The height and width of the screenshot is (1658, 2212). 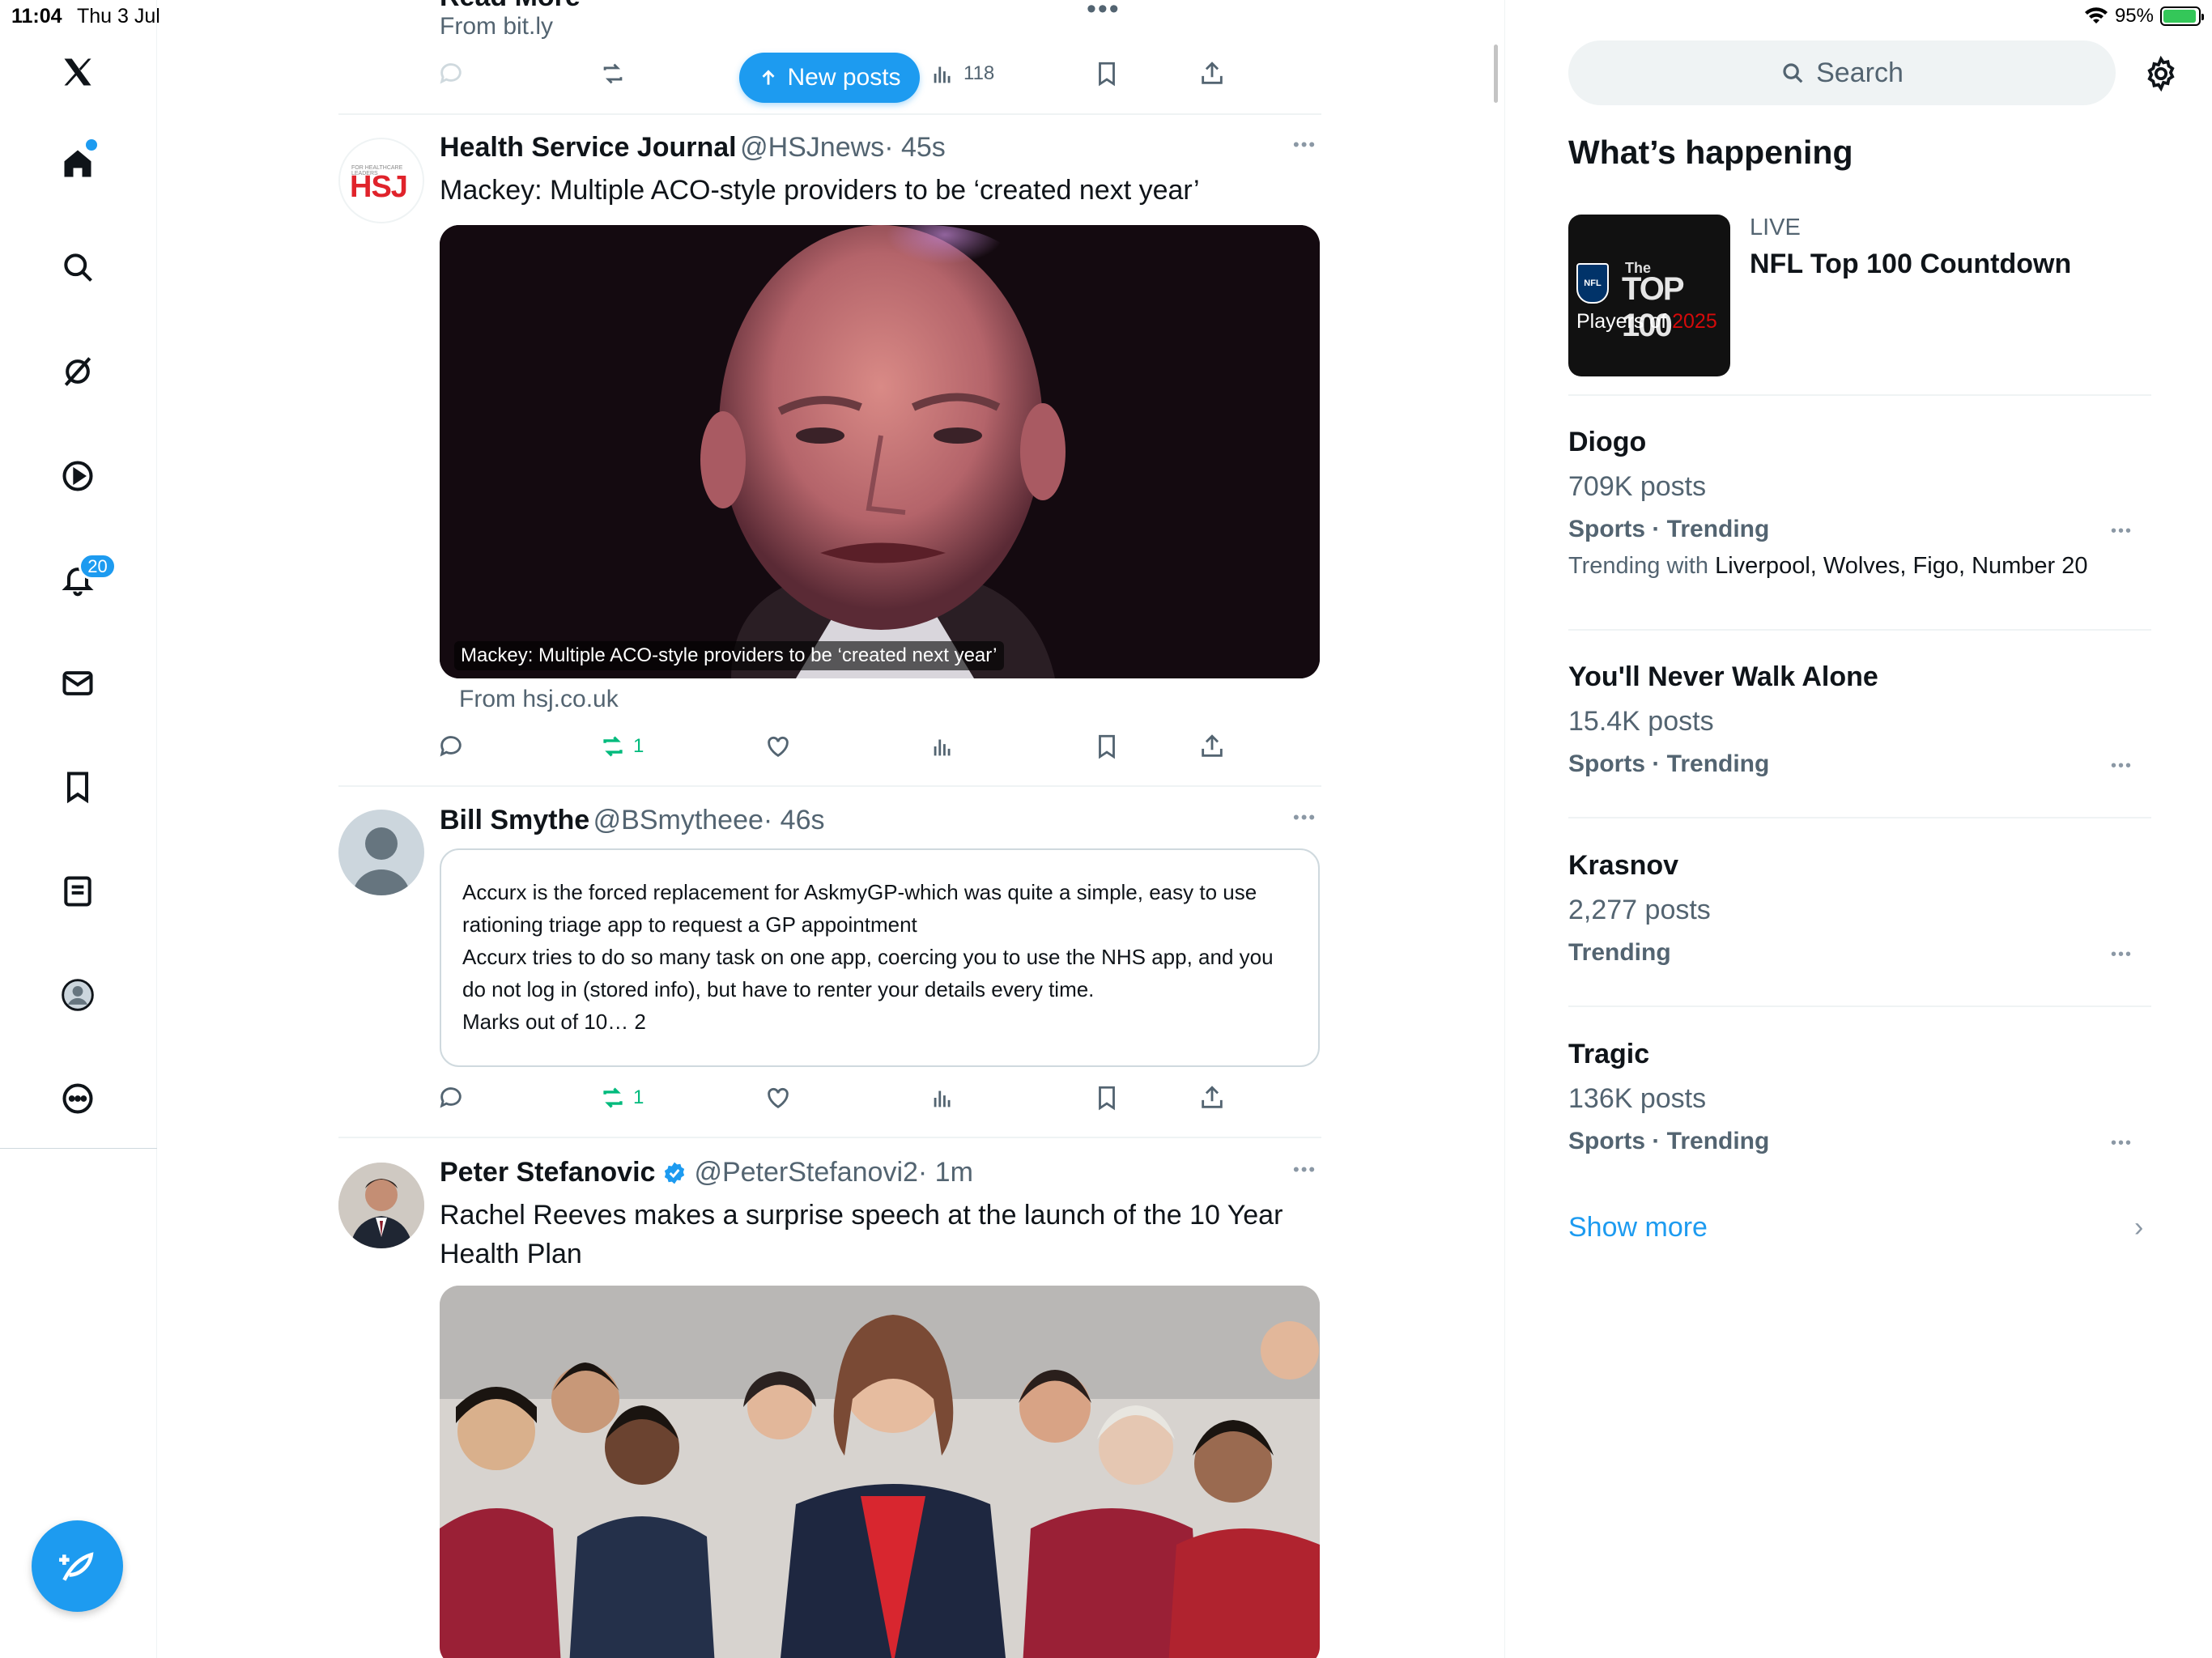 I want to click on reply-icon, so click(x=451, y=1097).